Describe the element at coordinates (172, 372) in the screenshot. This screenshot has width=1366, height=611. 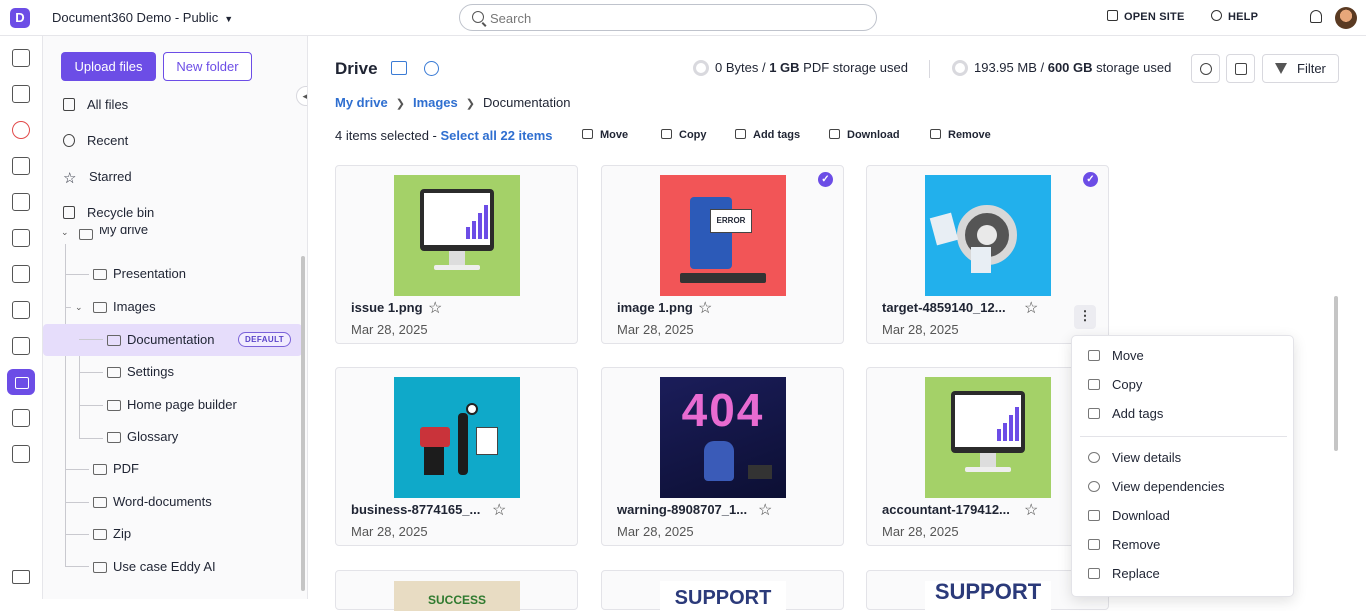
I see `tree-item-settings: Settings` at that location.